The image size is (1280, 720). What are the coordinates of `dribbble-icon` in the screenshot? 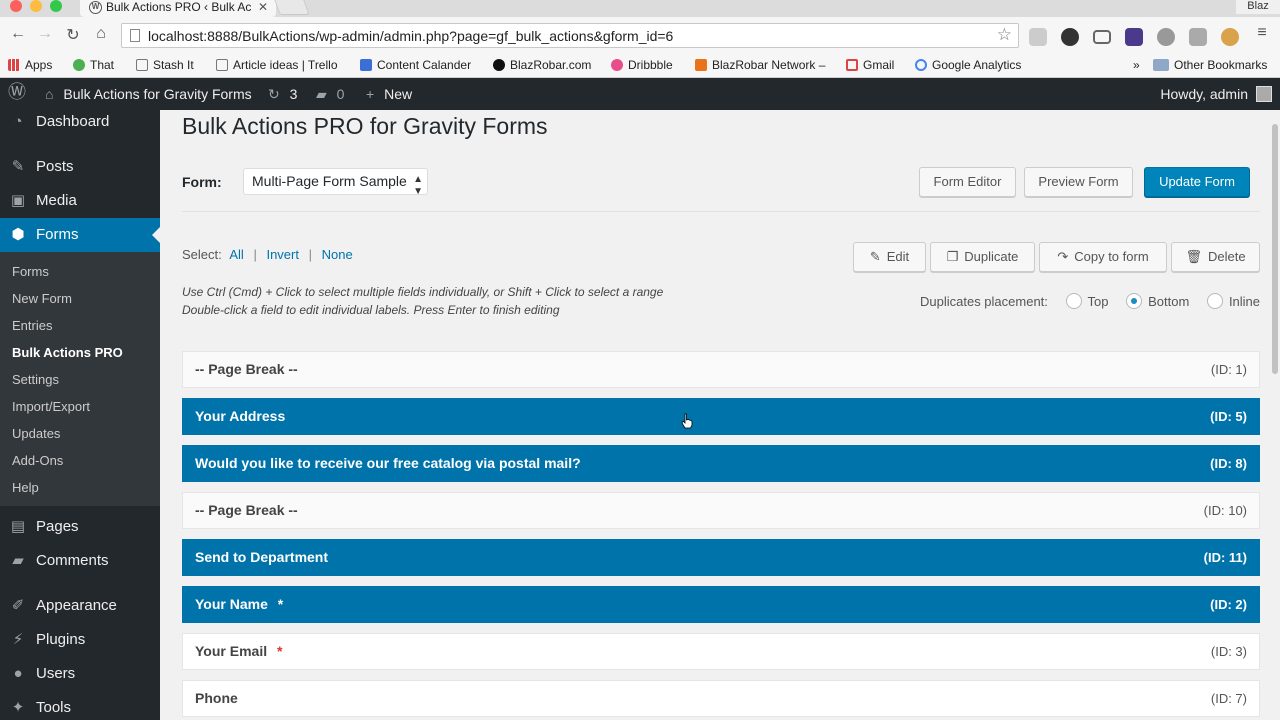 It's located at (617, 65).